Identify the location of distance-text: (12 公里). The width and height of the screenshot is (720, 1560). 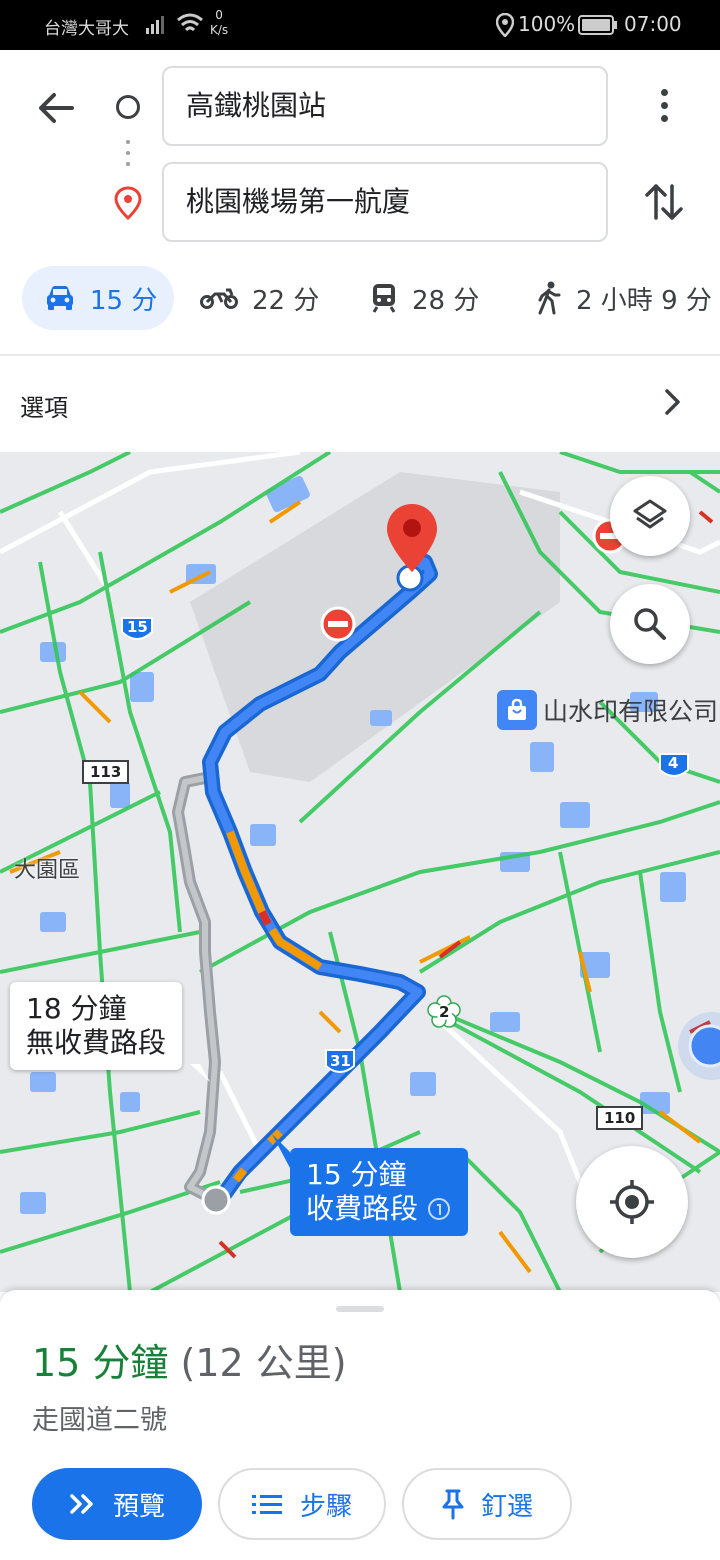
(263, 1363).